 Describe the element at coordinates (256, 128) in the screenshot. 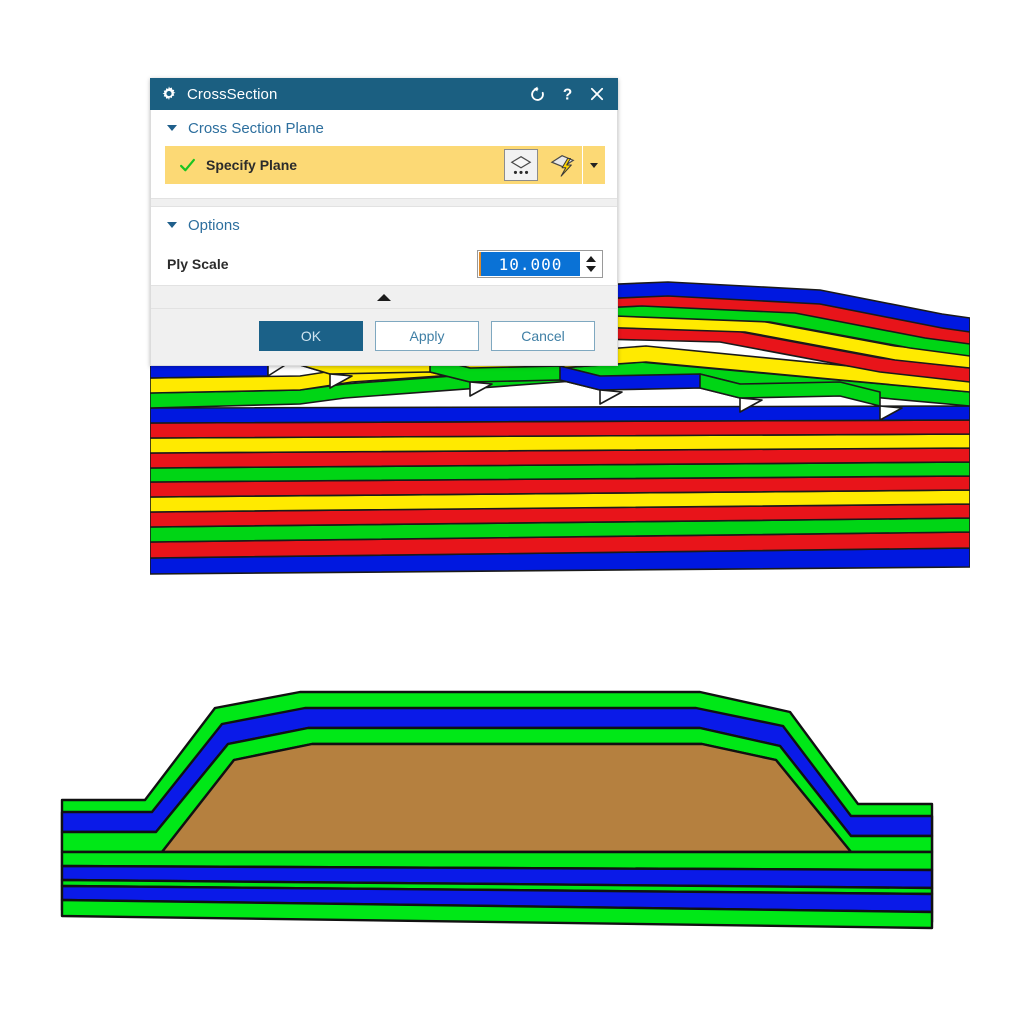

I see `section-title-cross-section-plane: Cross Section Plane` at that location.